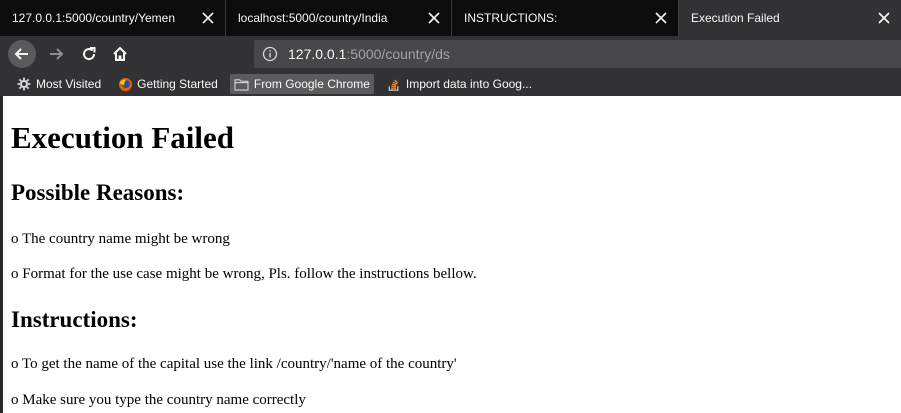 This screenshot has height=413, width=901. Describe the element at coordinates (1, 254) in the screenshot. I see `window-edge` at that location.